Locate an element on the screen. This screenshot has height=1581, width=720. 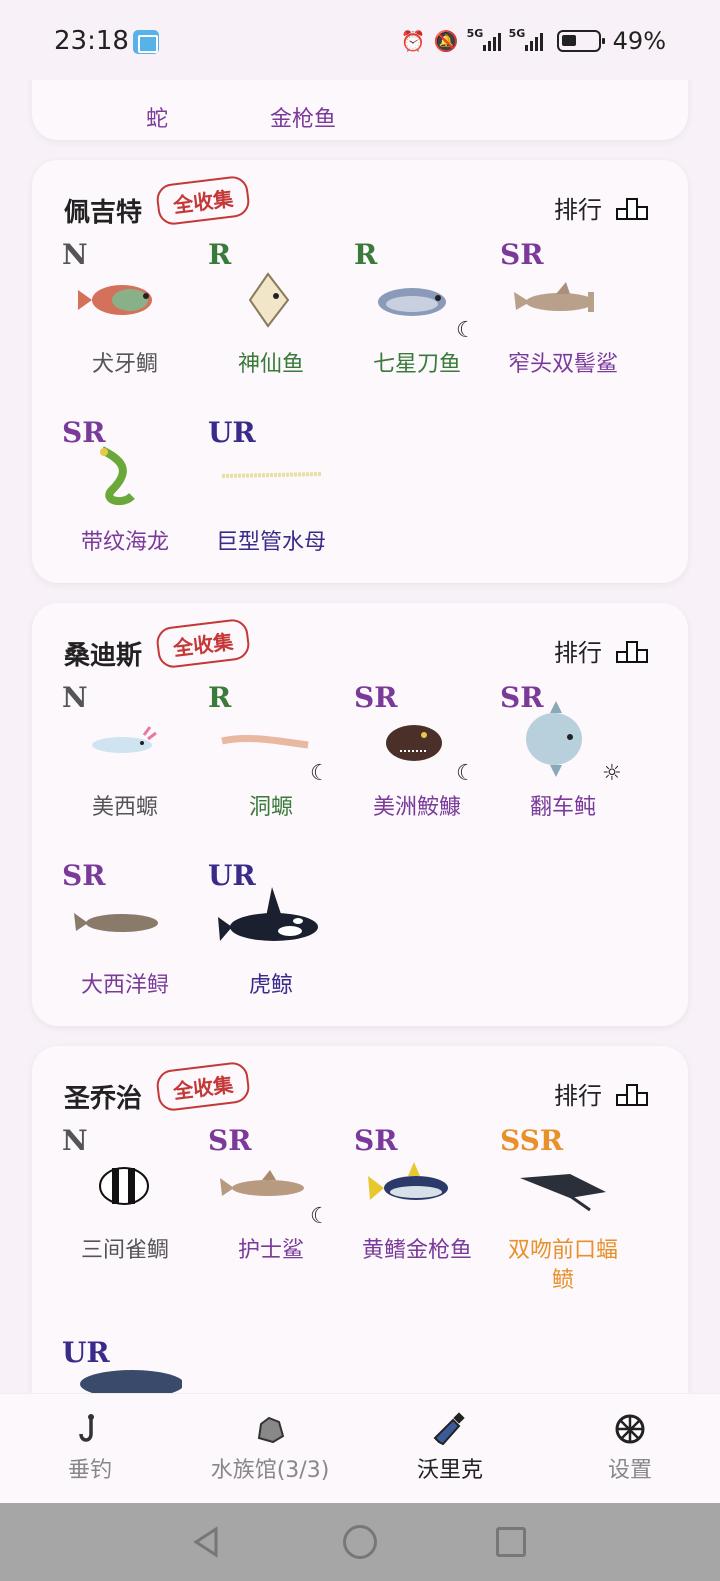
fish-item-orca: UR 虎鲸 is located at coordinates (271, 944).